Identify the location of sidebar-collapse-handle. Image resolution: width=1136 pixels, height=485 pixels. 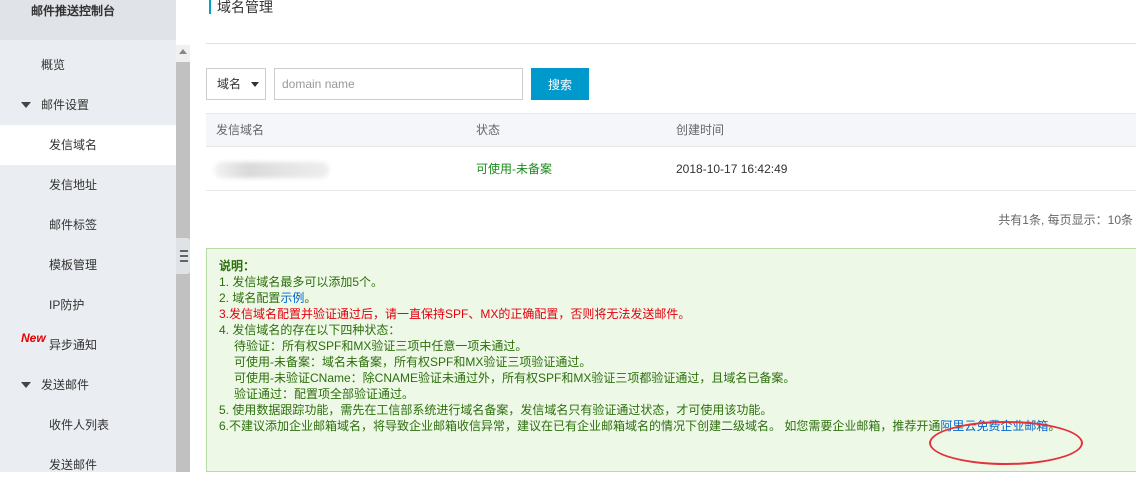
(183, 256).